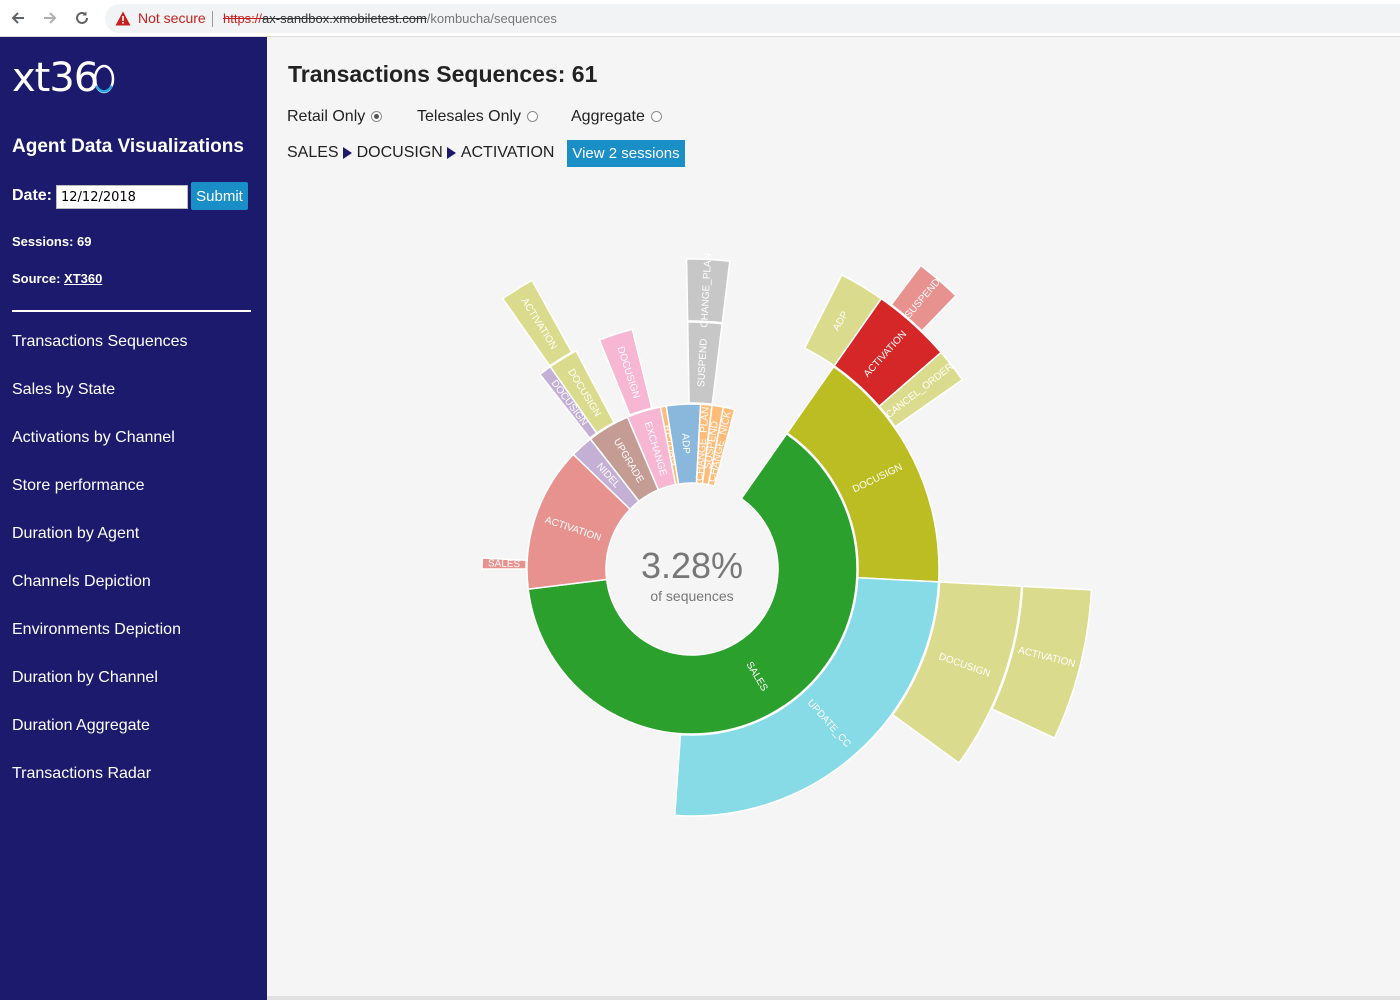 This screenshot has height=1000, width=1400. I want to click on center-percentage: 3.28%, so click(692, 565).